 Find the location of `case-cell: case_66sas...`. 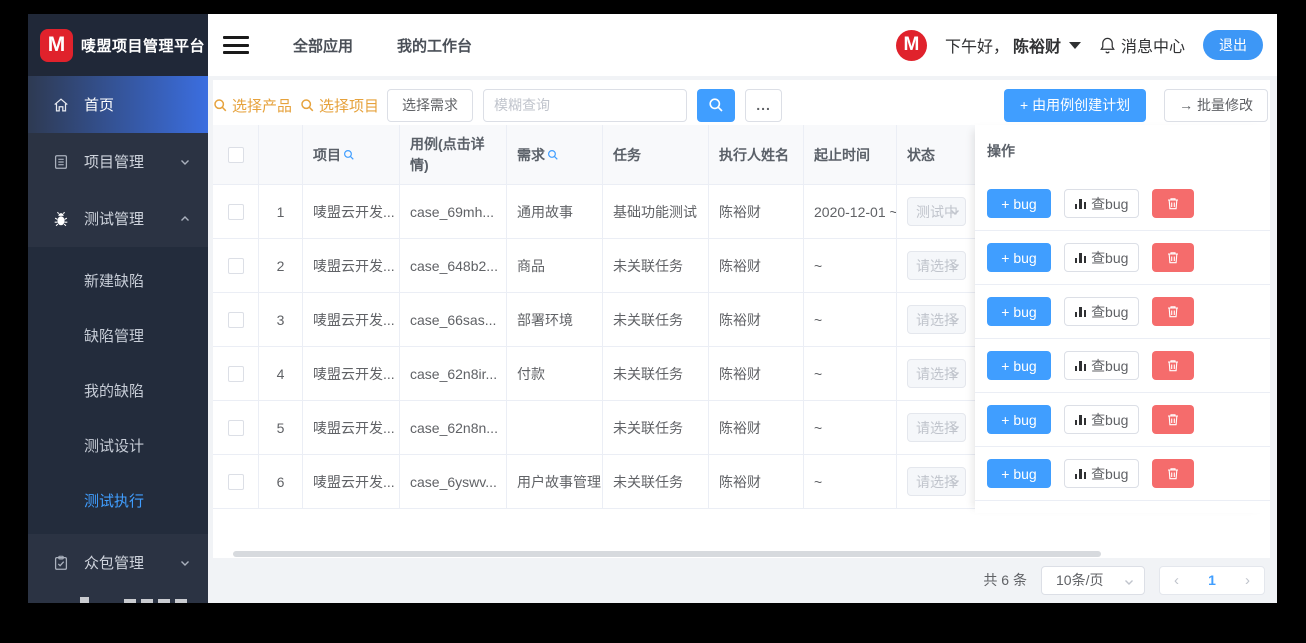

case-cell: case_66sas... is located at coordinates (453, 320).